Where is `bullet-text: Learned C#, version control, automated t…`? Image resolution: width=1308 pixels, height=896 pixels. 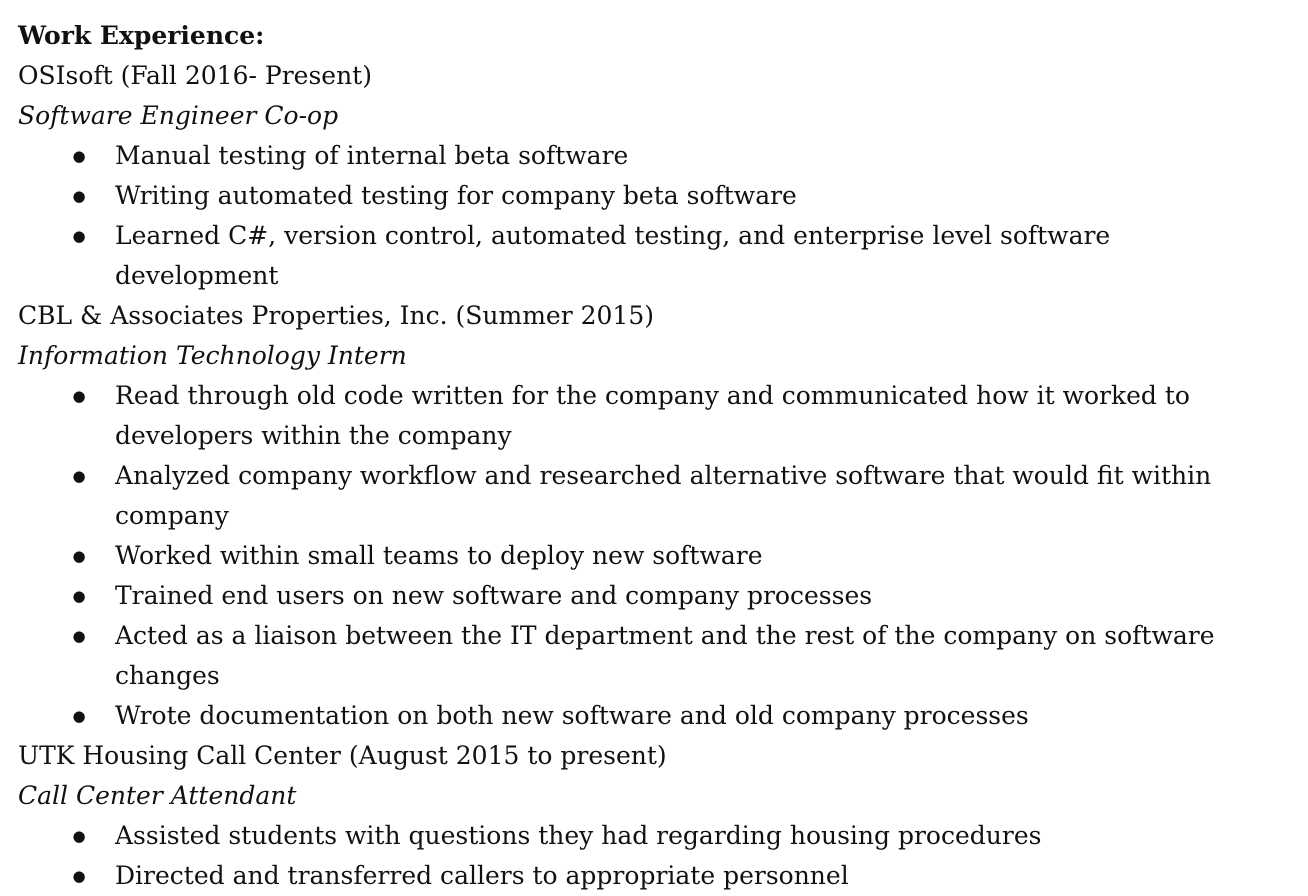 bullet-text: Learned C#, version control, automated t… is located at coordinates (613, 255).